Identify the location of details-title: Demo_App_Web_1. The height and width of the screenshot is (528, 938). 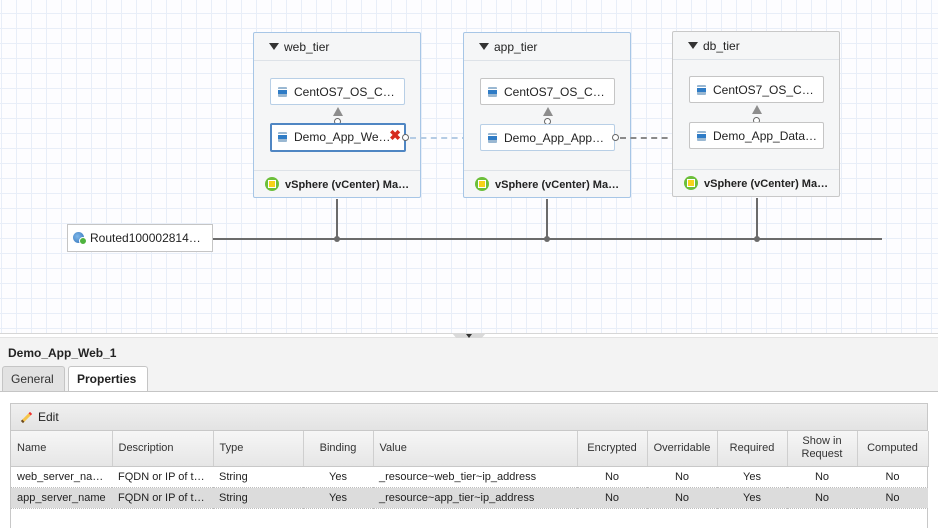
(62, 353).